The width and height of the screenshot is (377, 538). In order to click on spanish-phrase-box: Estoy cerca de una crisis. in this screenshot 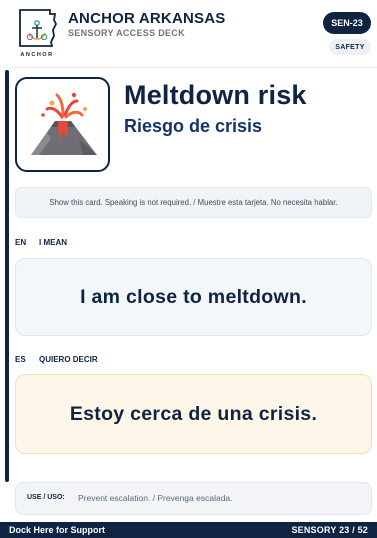, I will do `click(193, 414)`.